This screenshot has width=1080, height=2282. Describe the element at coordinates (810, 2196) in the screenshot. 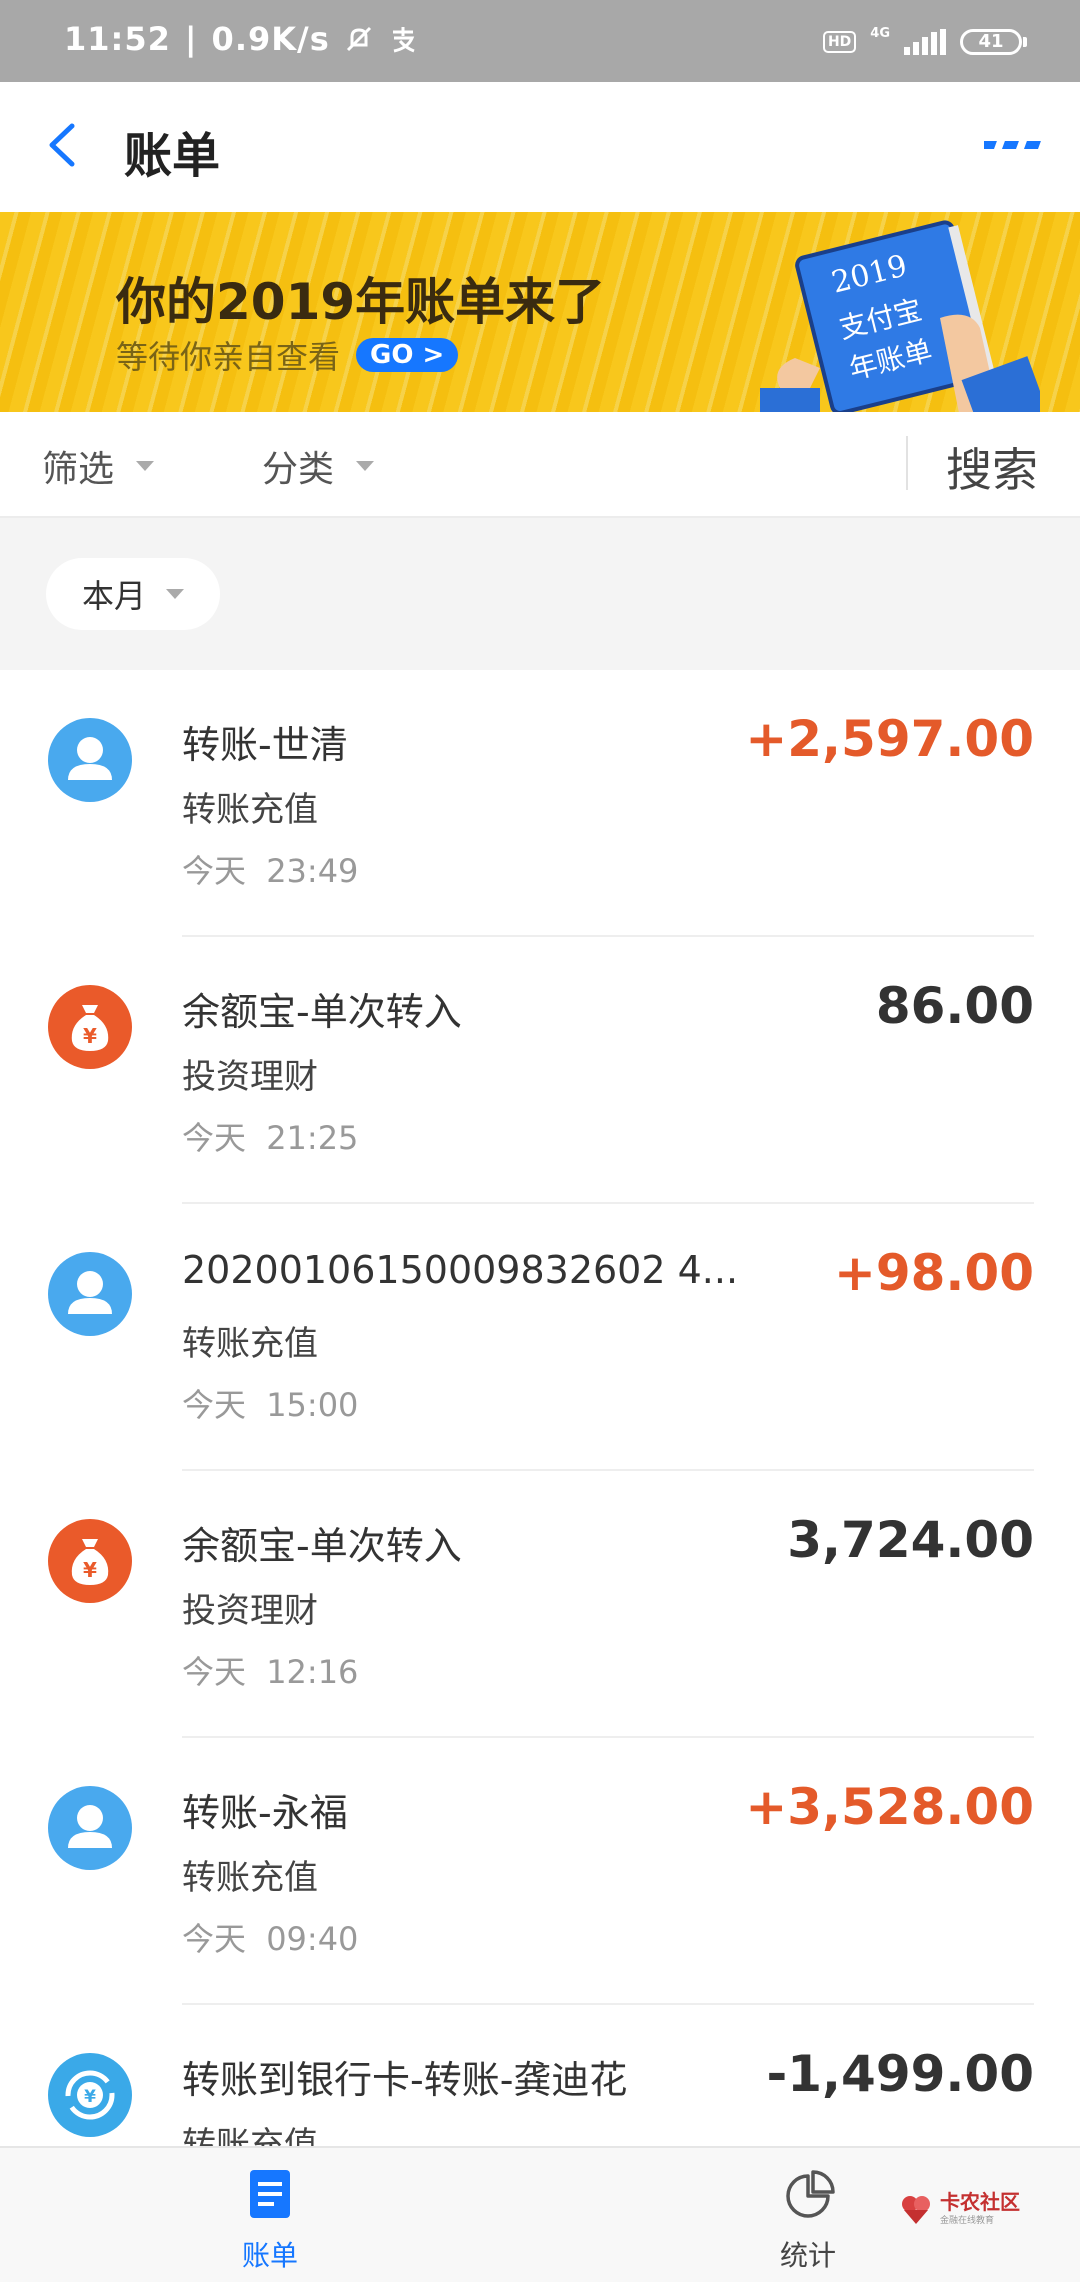

I see `pie-chart-icon` at that location.